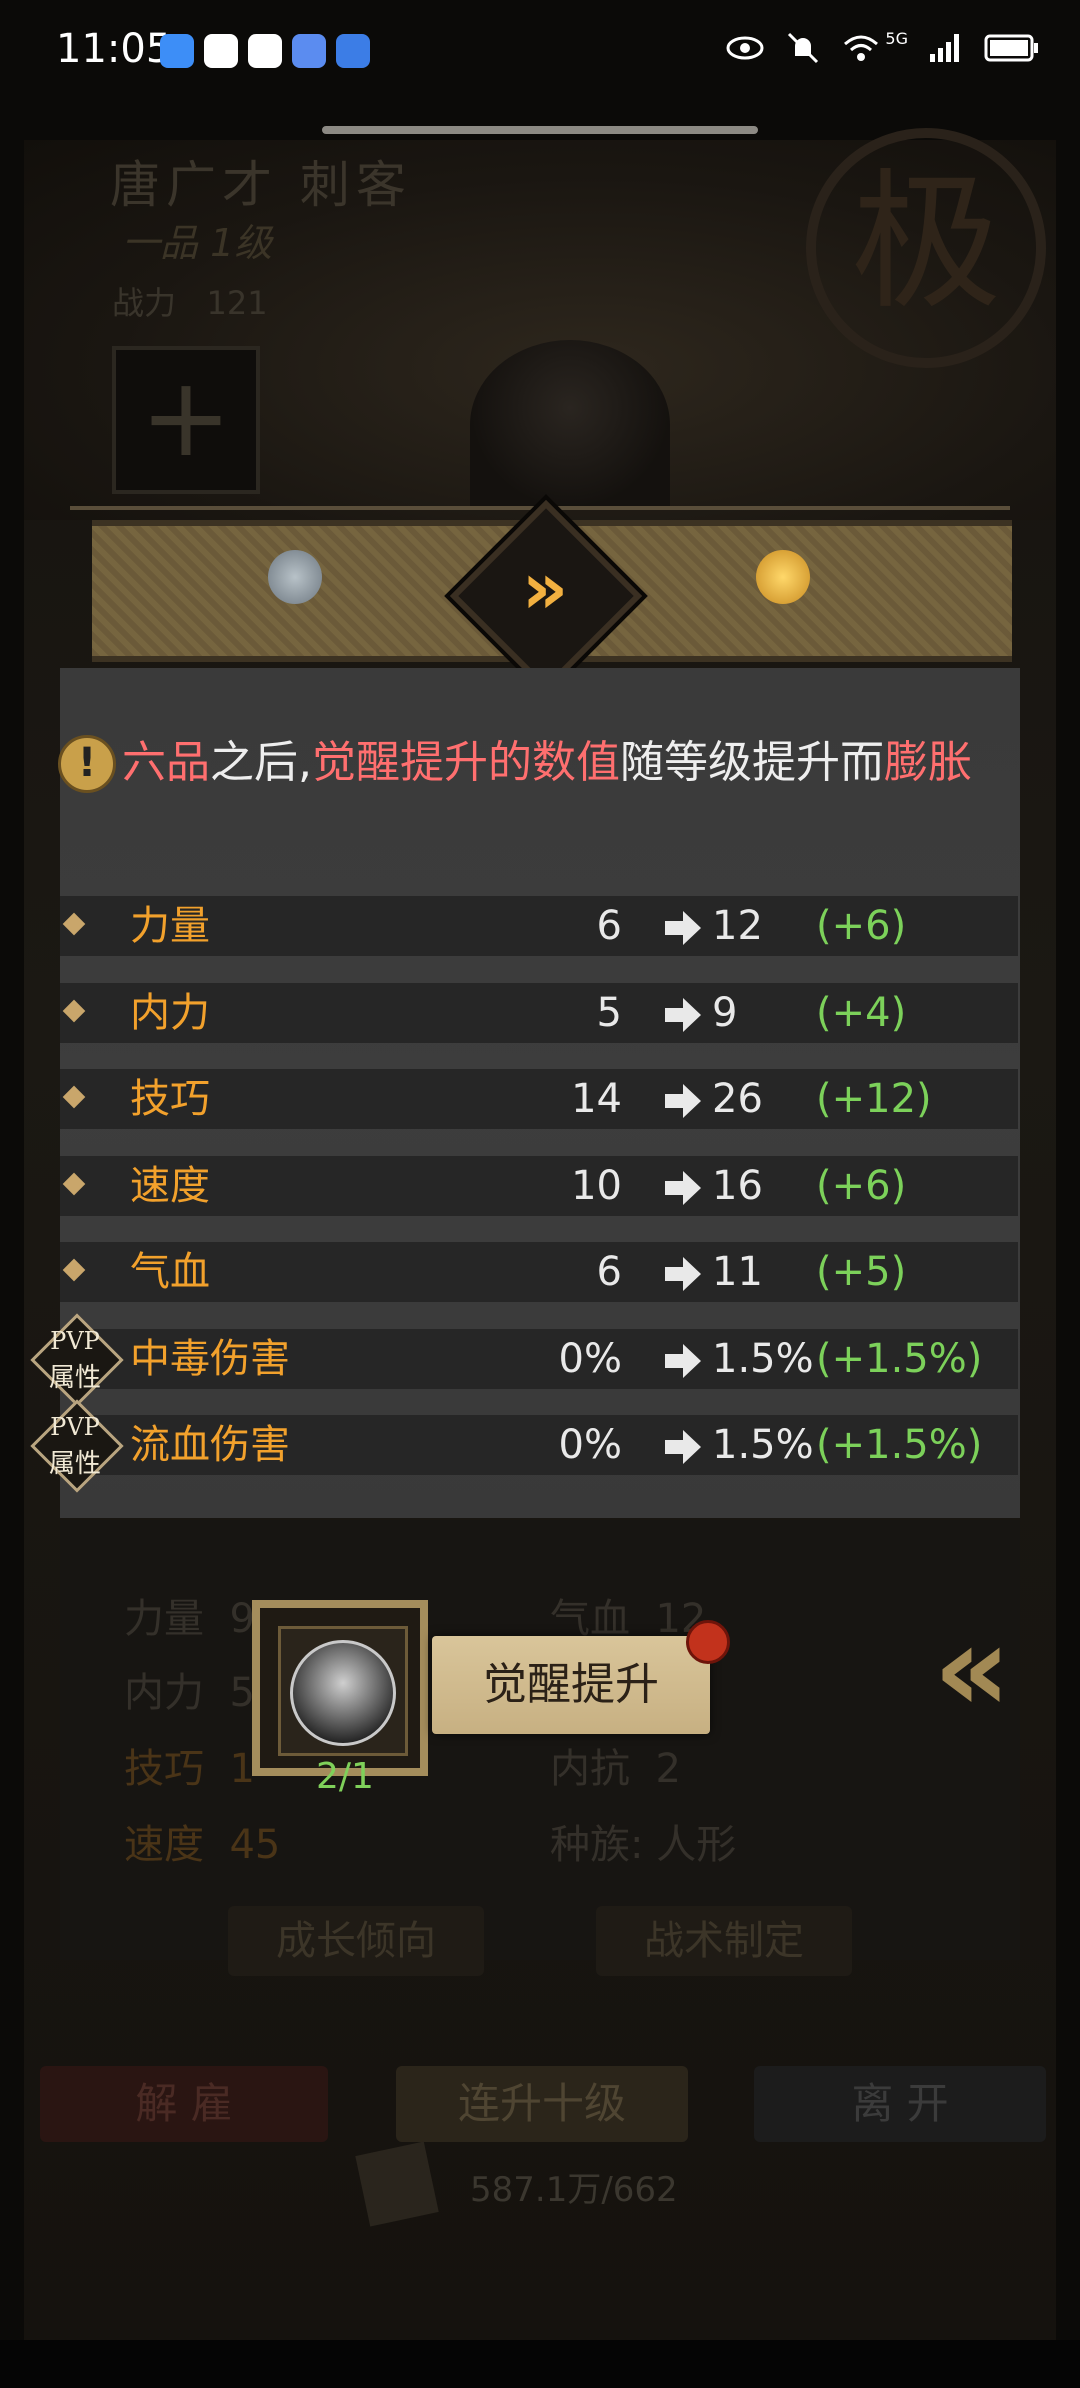 Image resolution: width=1080 pixels, height=2388 pixels. Describe the element at coordinates (900, 2104) in the screenshot. I see `leave-button: 离 开` at that location.